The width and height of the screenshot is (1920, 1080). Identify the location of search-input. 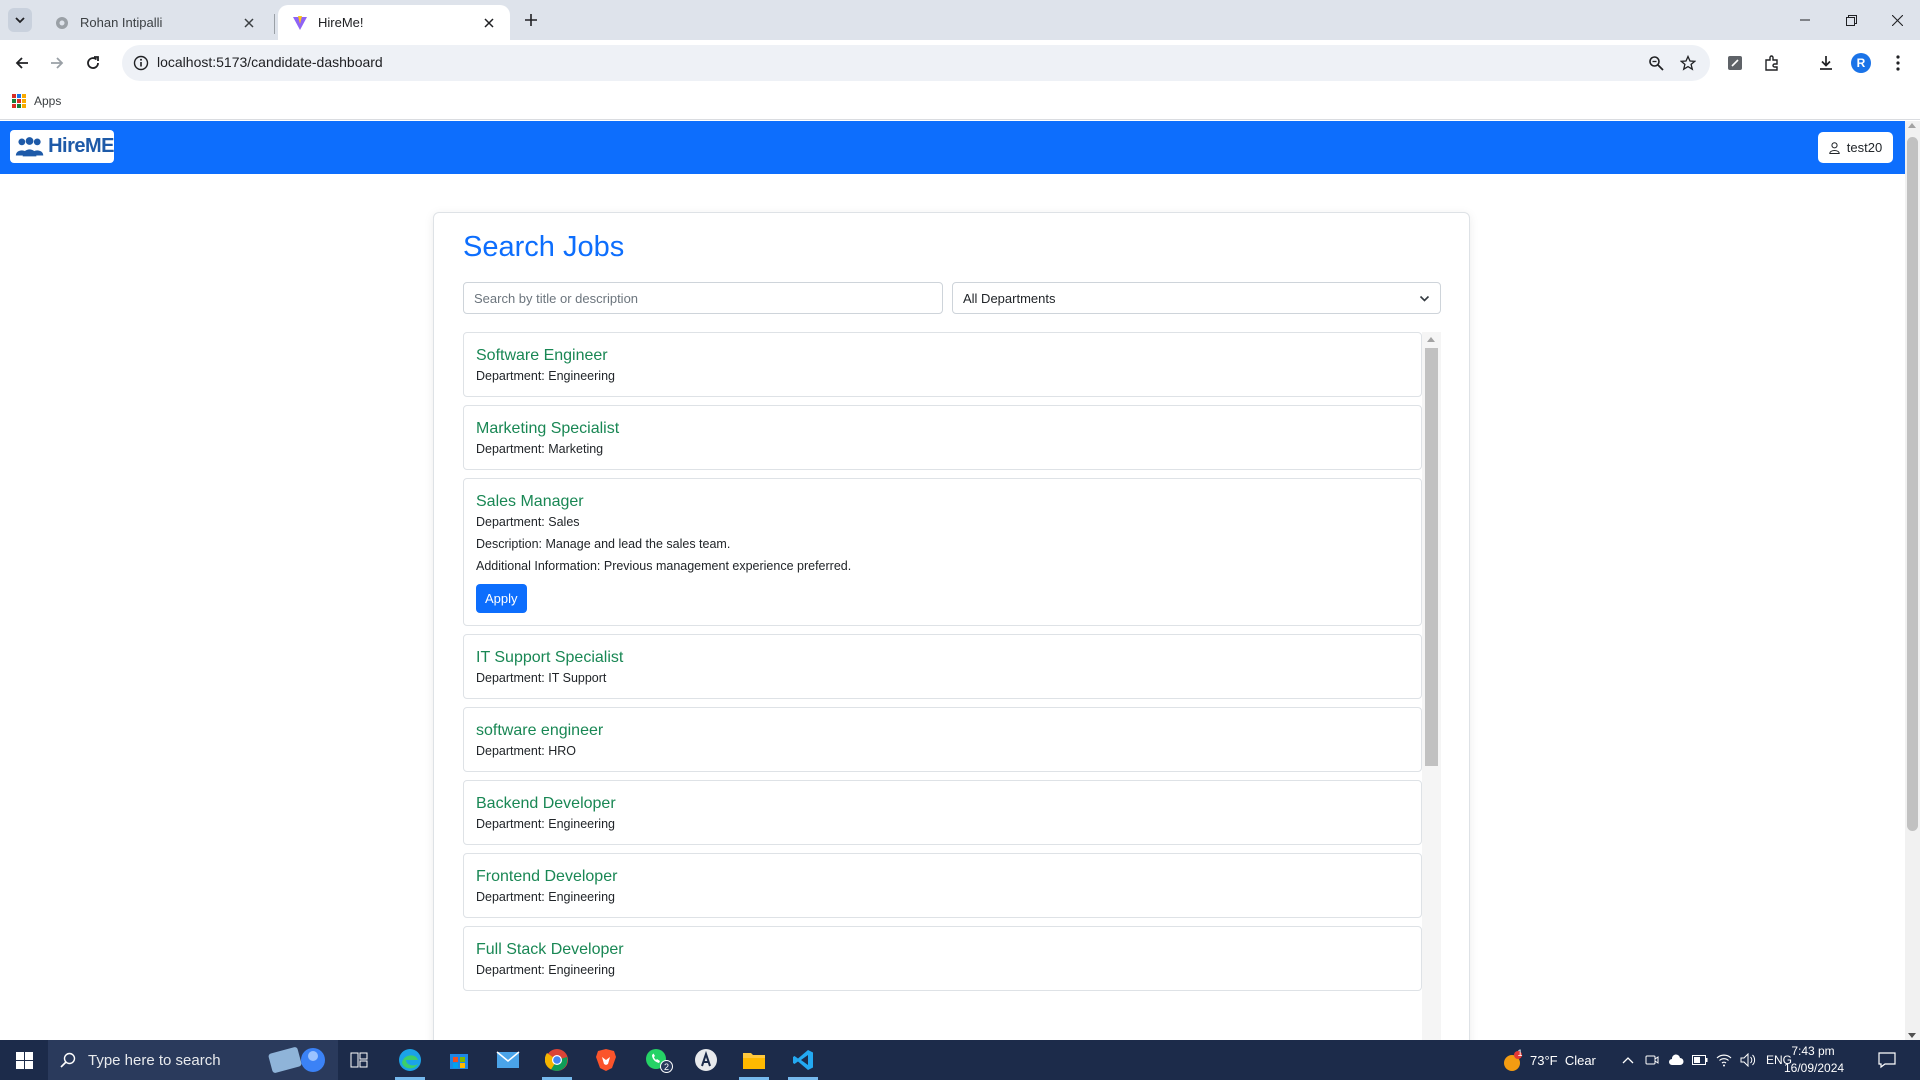
(703, 298).